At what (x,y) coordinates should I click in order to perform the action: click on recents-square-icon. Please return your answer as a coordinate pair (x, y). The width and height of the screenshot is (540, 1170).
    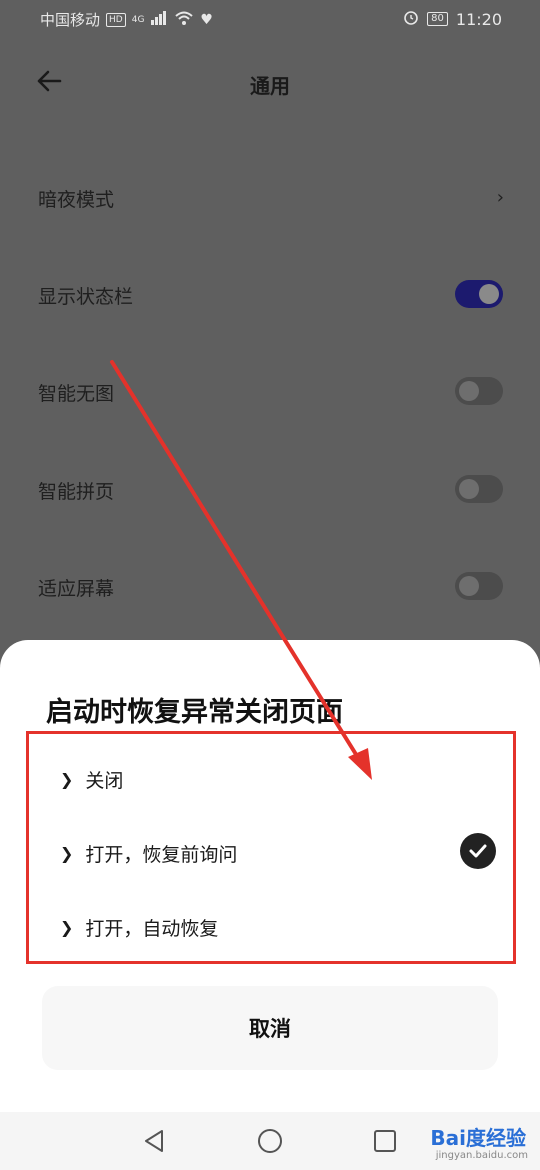
    Looking at the image, I should click on (385, 1141).